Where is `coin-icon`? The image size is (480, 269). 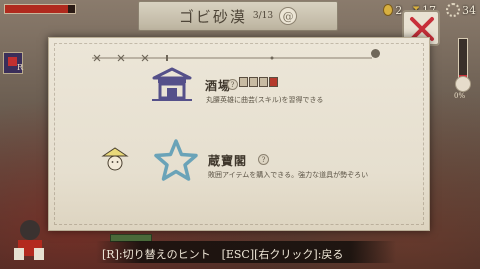
coin-icon is located at coordinates (388, 10).